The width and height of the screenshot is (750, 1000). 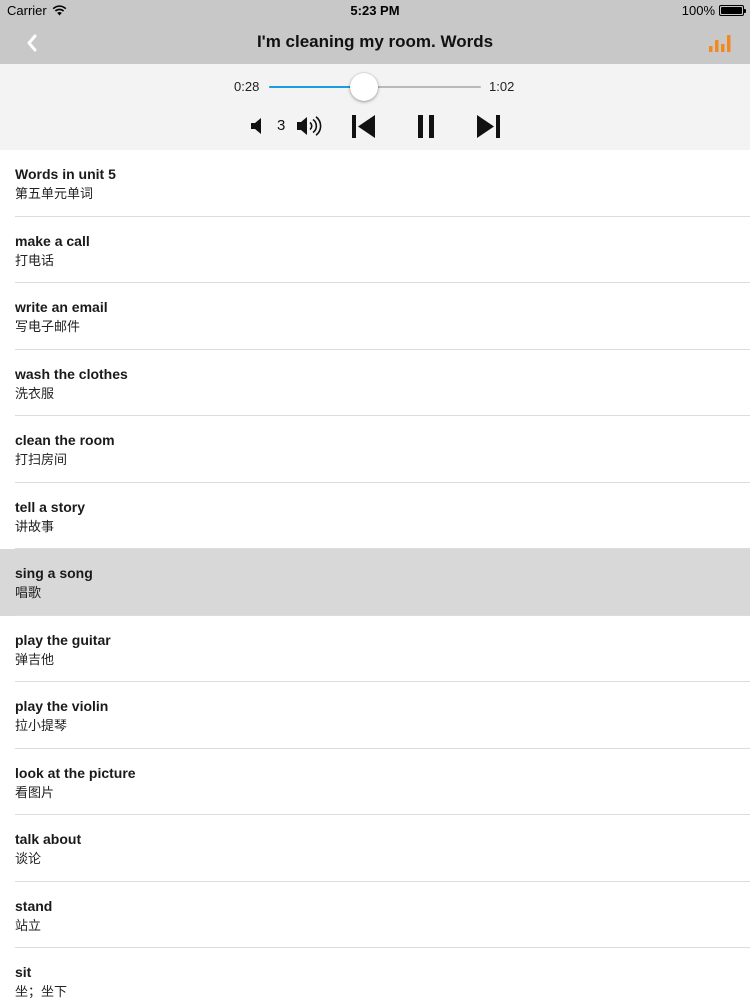 I want to click on word-chinese: 弹吉他, so click(x=35, y=660).